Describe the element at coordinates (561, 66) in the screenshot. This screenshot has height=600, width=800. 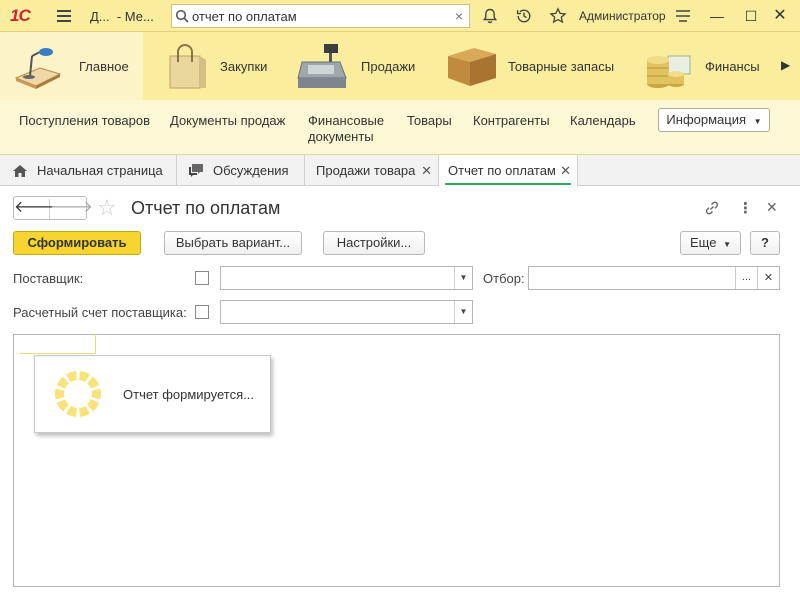
I see `section-label: Товарные запасы` at that location.